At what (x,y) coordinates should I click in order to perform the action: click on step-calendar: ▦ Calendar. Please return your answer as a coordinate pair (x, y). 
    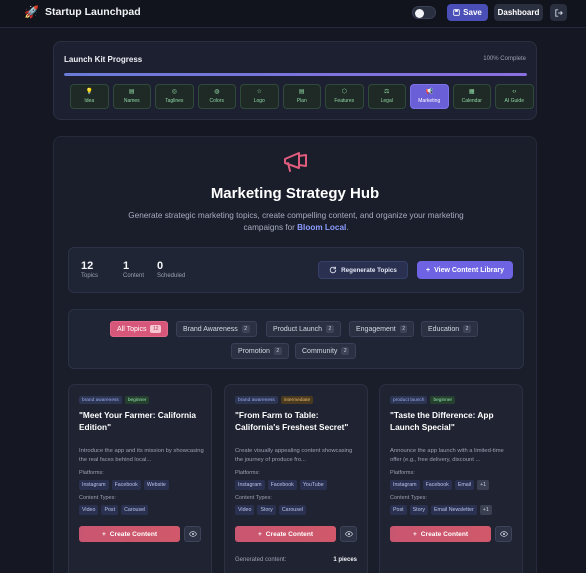
    Looking at the image, I should click on (471, 96).